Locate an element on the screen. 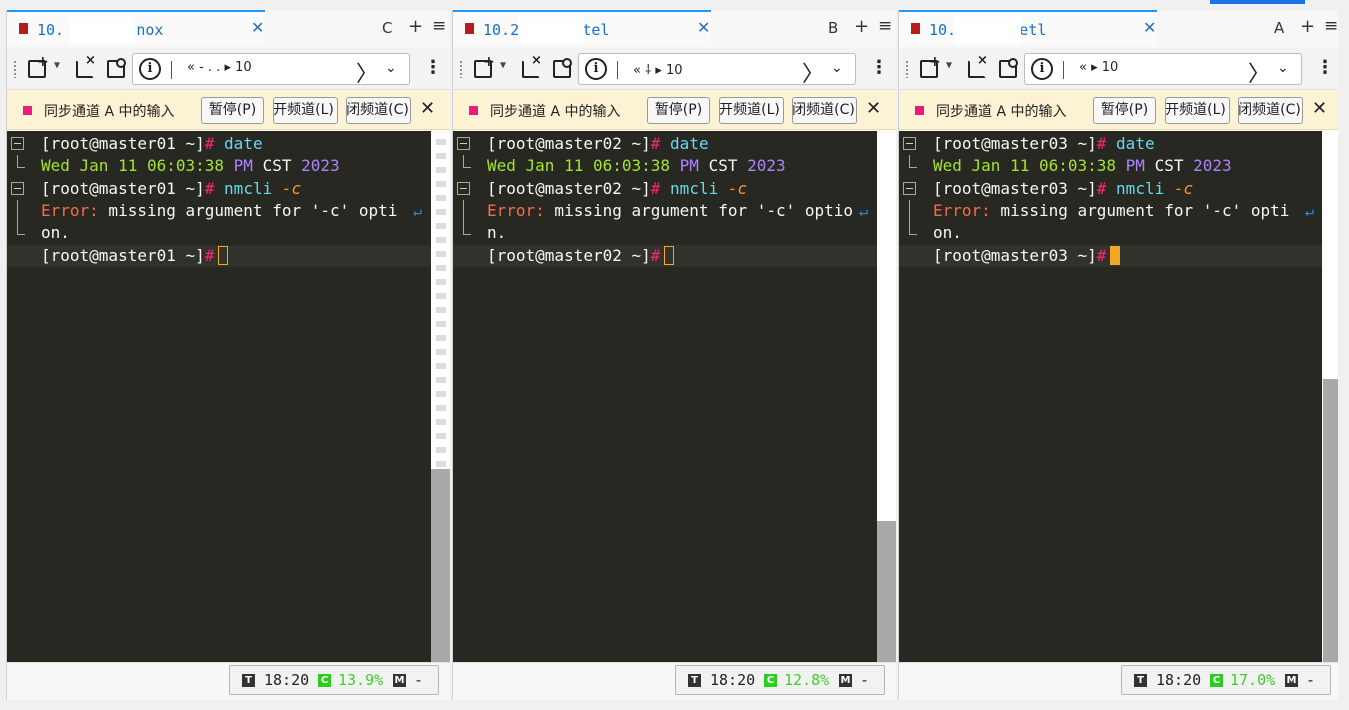  sync-input-bar: 同步通道 A 中的输入 暂停(P) 打开频道(L) 关闭频道(C) ✕ is located at coordinates (674, 110).